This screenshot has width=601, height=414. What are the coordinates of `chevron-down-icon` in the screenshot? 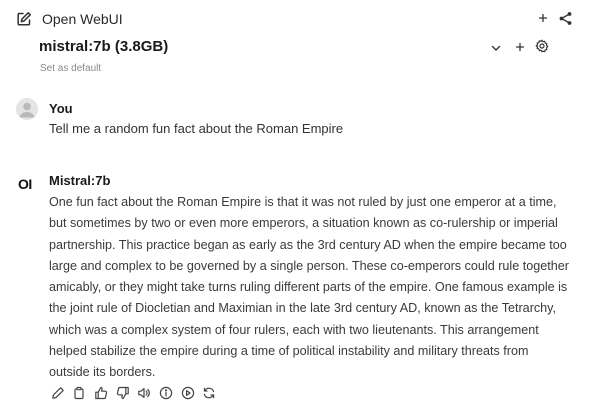 It's located at (496, 47).